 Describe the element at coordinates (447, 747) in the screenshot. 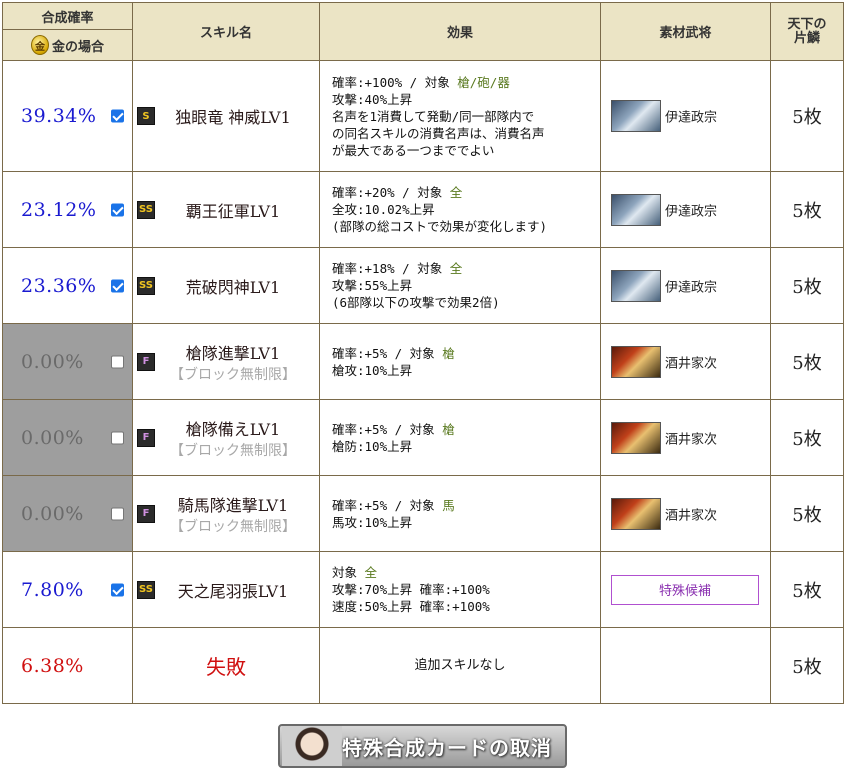

I see `cancel-special-card-label: 特殊合成カードの取消` at that location.